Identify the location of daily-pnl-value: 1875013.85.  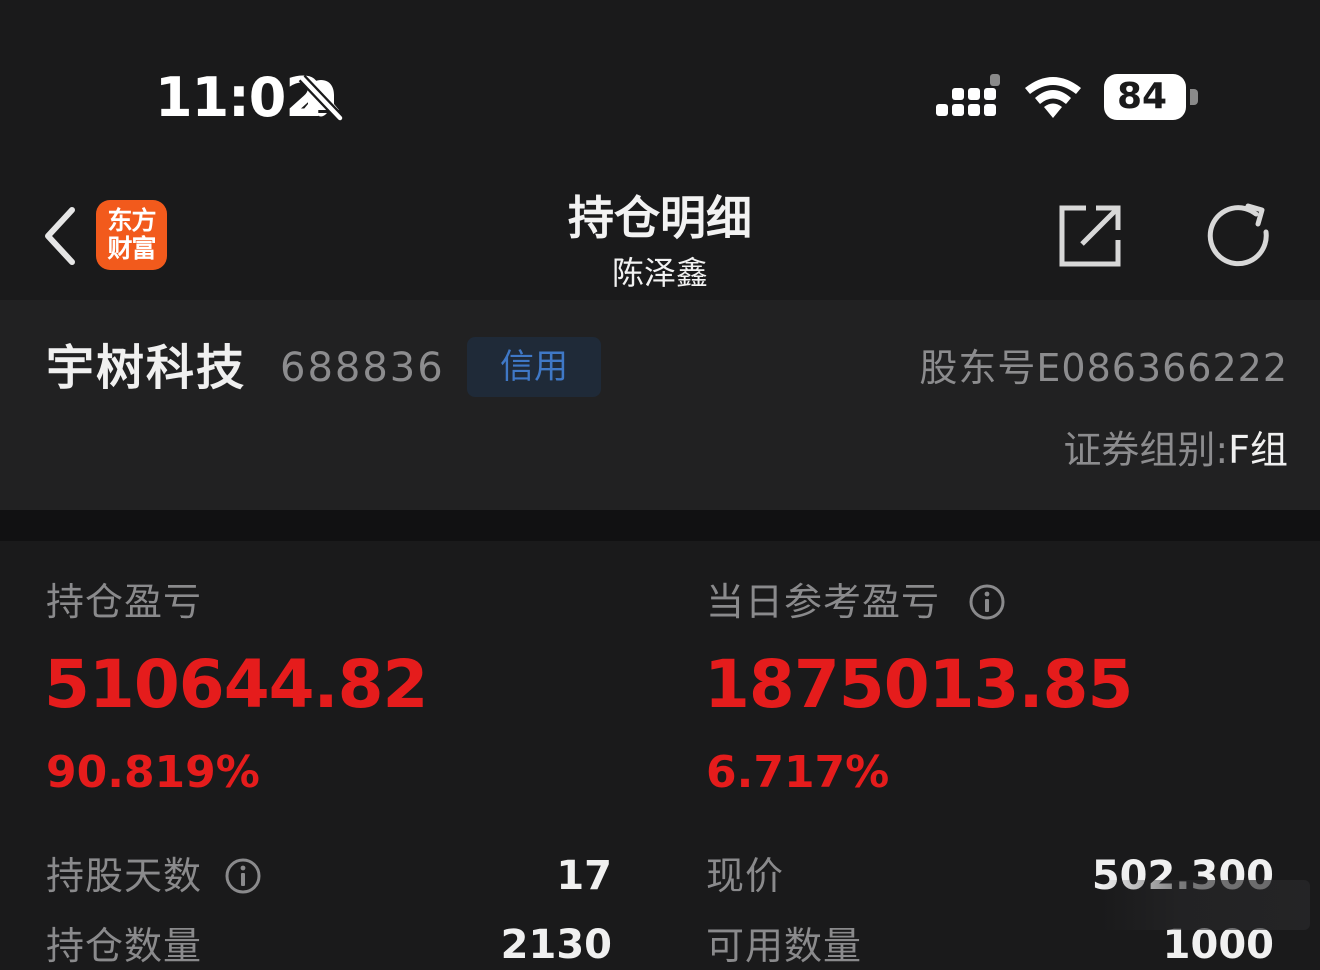
(918, 684).